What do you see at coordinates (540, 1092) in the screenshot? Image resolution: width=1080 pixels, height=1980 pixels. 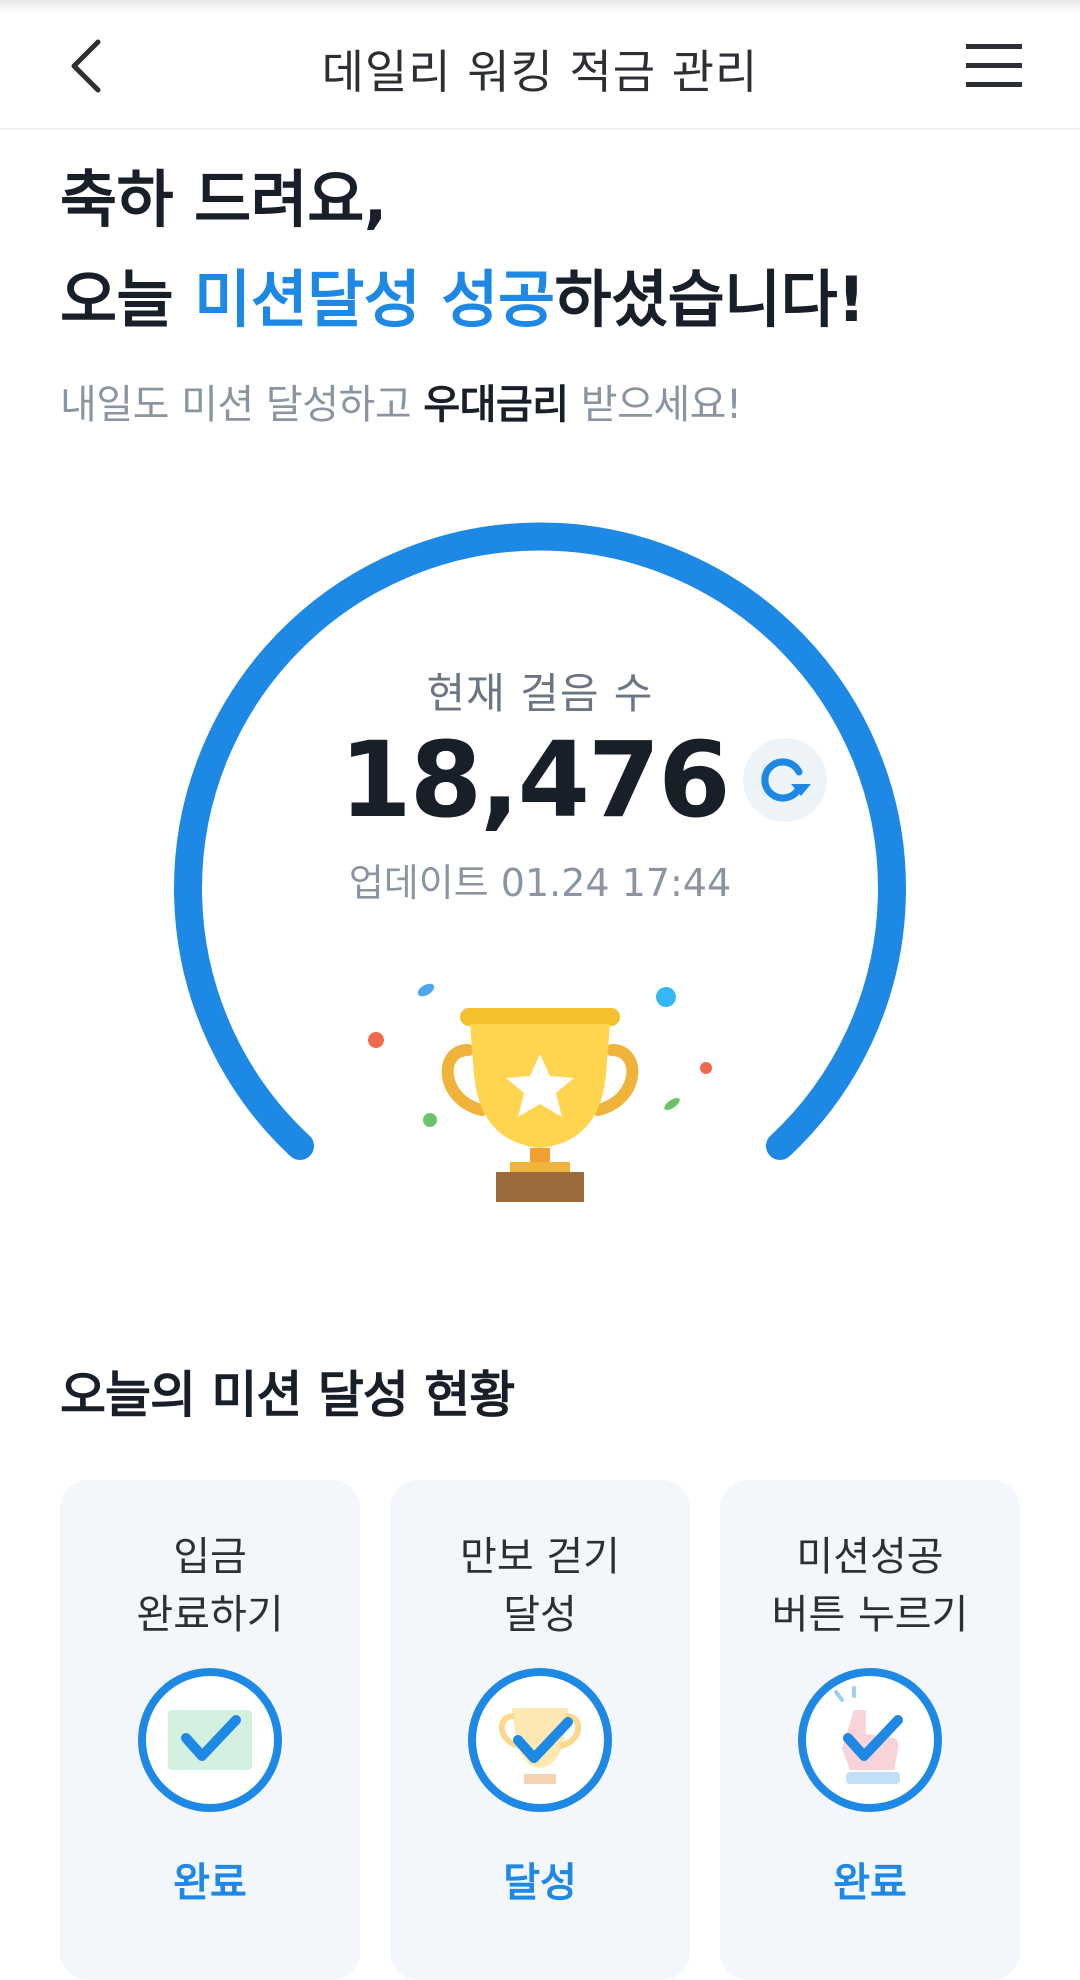 I see `trophy-icon` at bounding box center [540, 1092].